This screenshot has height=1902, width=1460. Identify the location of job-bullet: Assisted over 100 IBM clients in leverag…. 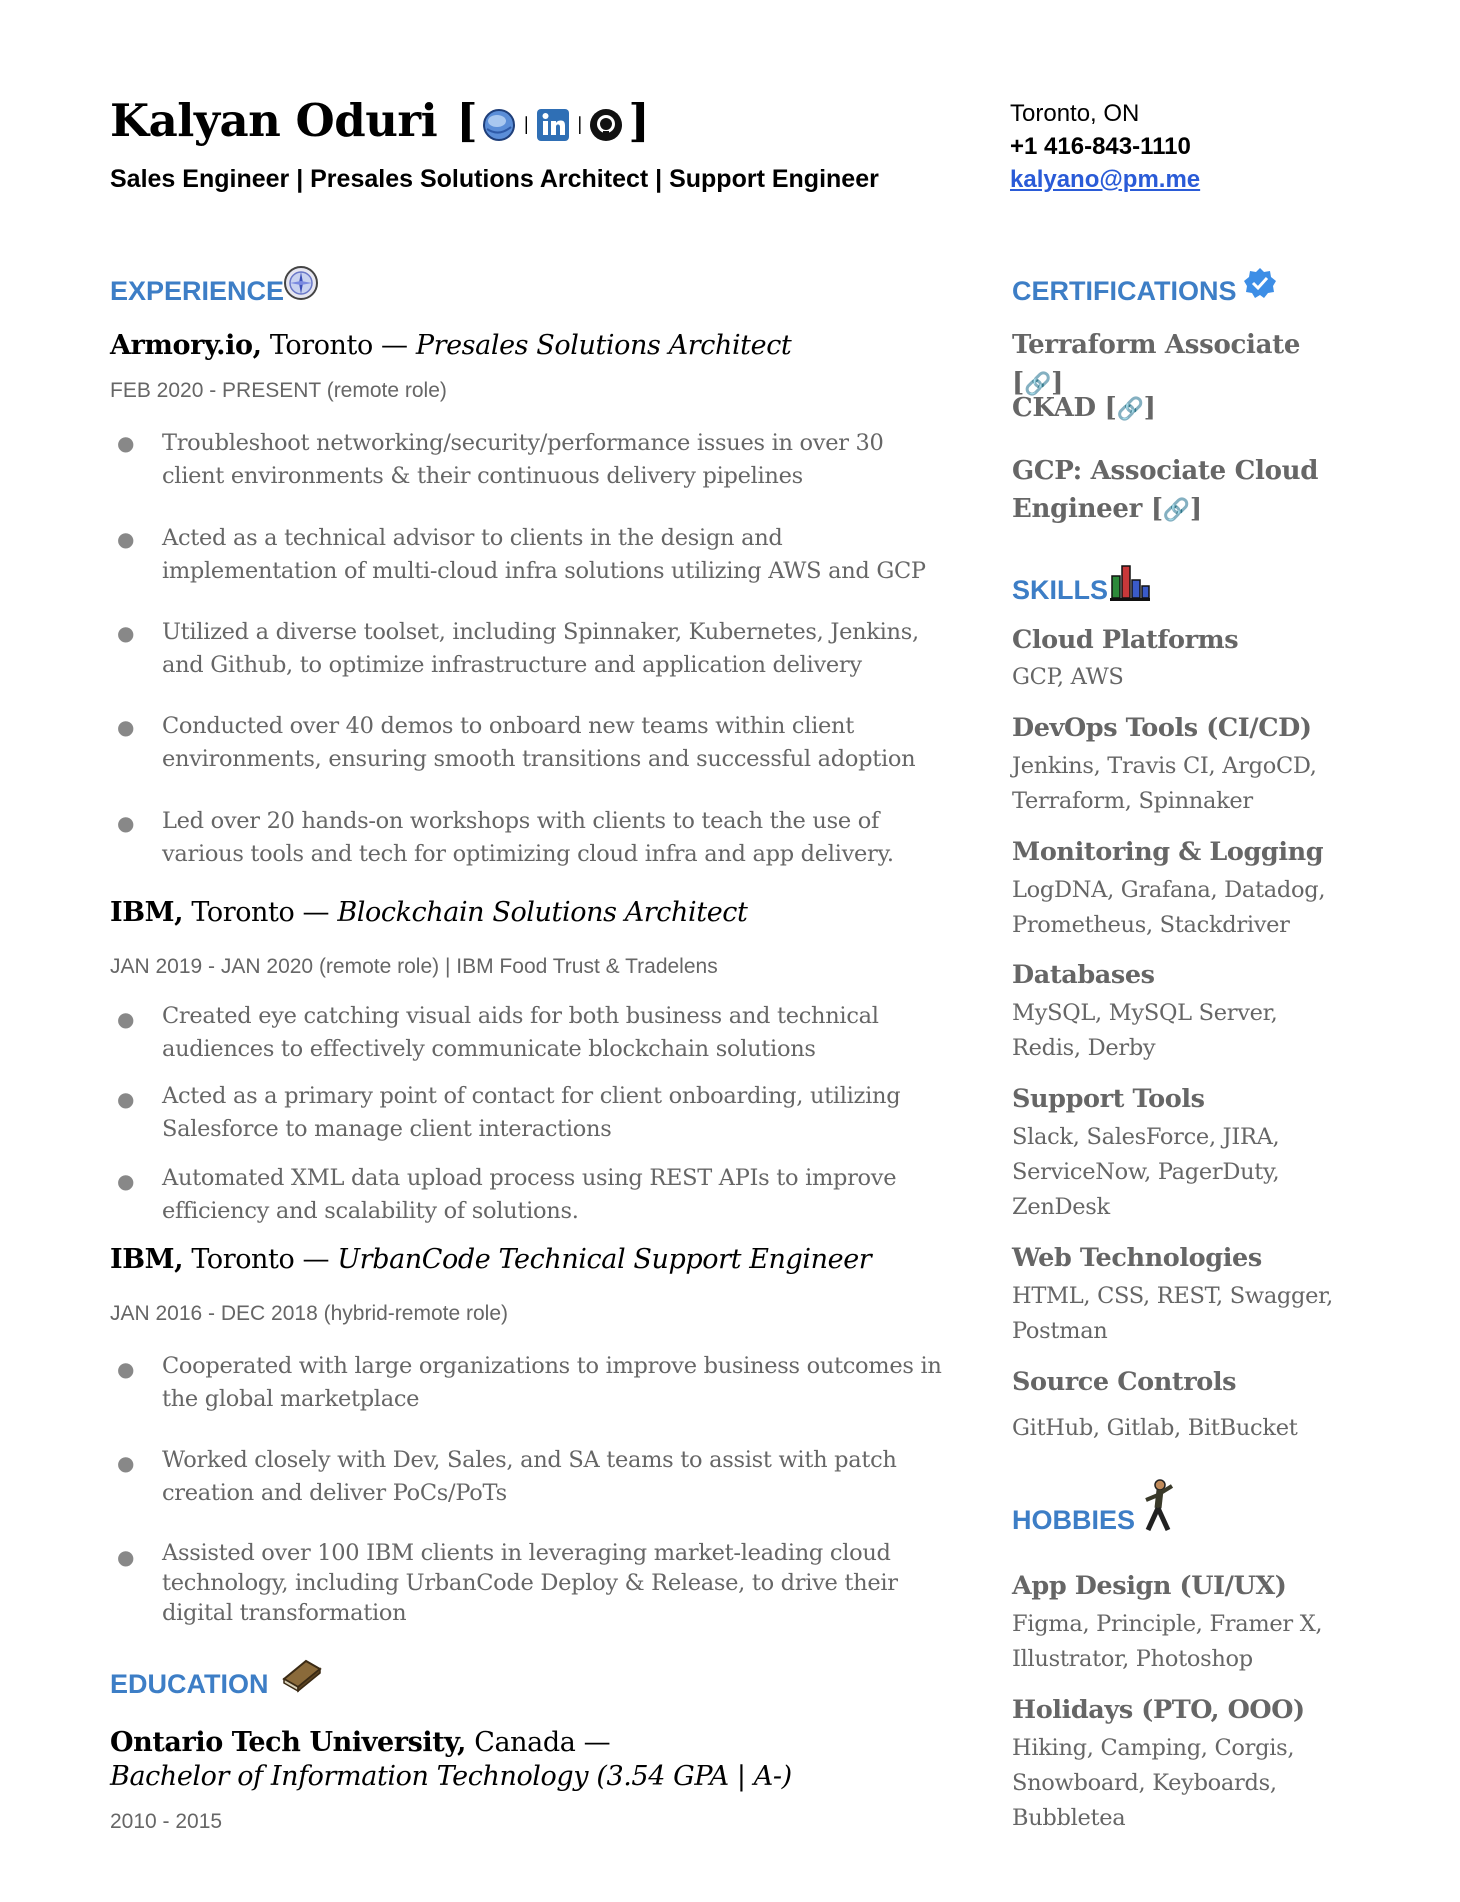
(530, 1583).